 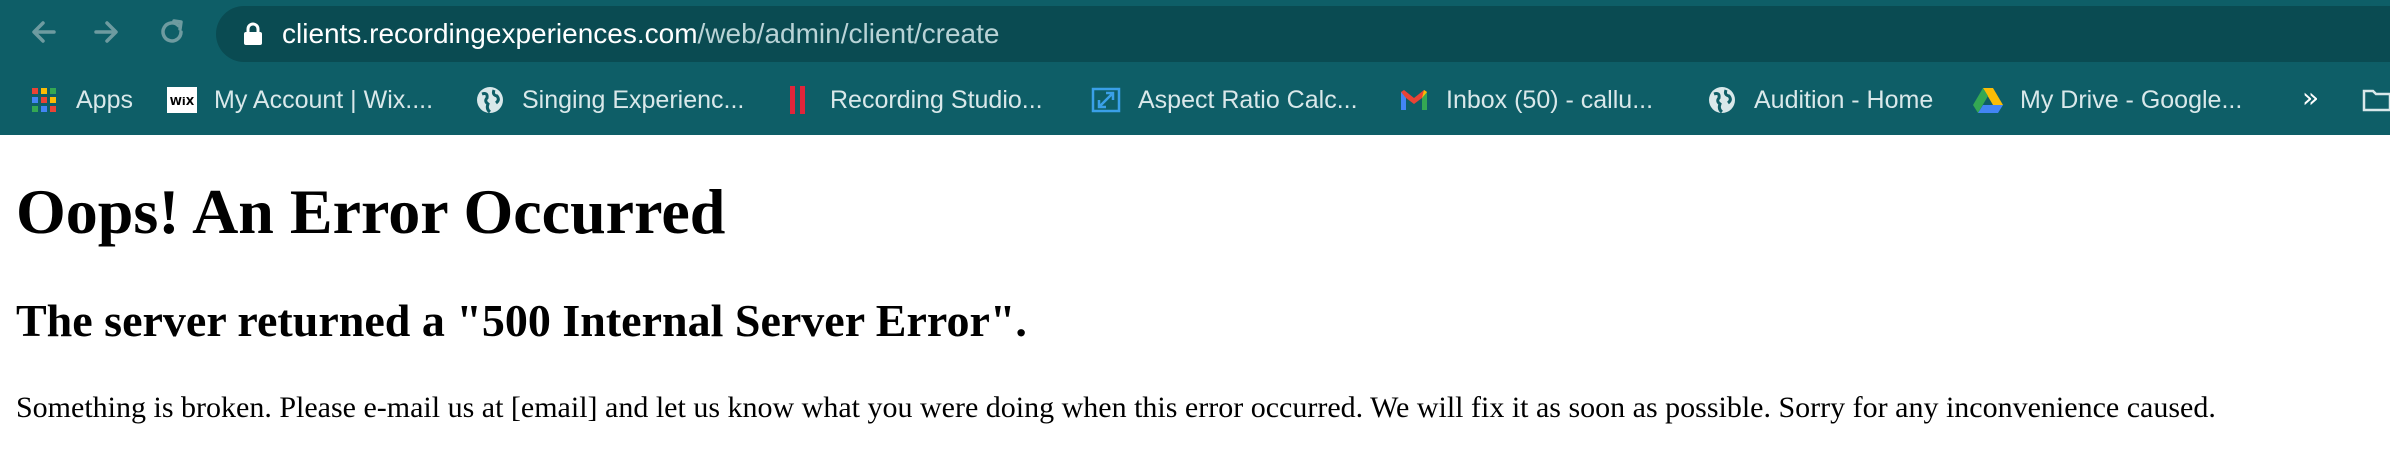 What do you see at coordinates (1844, 100) in the screenshot?
I see `bookmark-label: Audition - Home` at bounding box center [1844, 100].